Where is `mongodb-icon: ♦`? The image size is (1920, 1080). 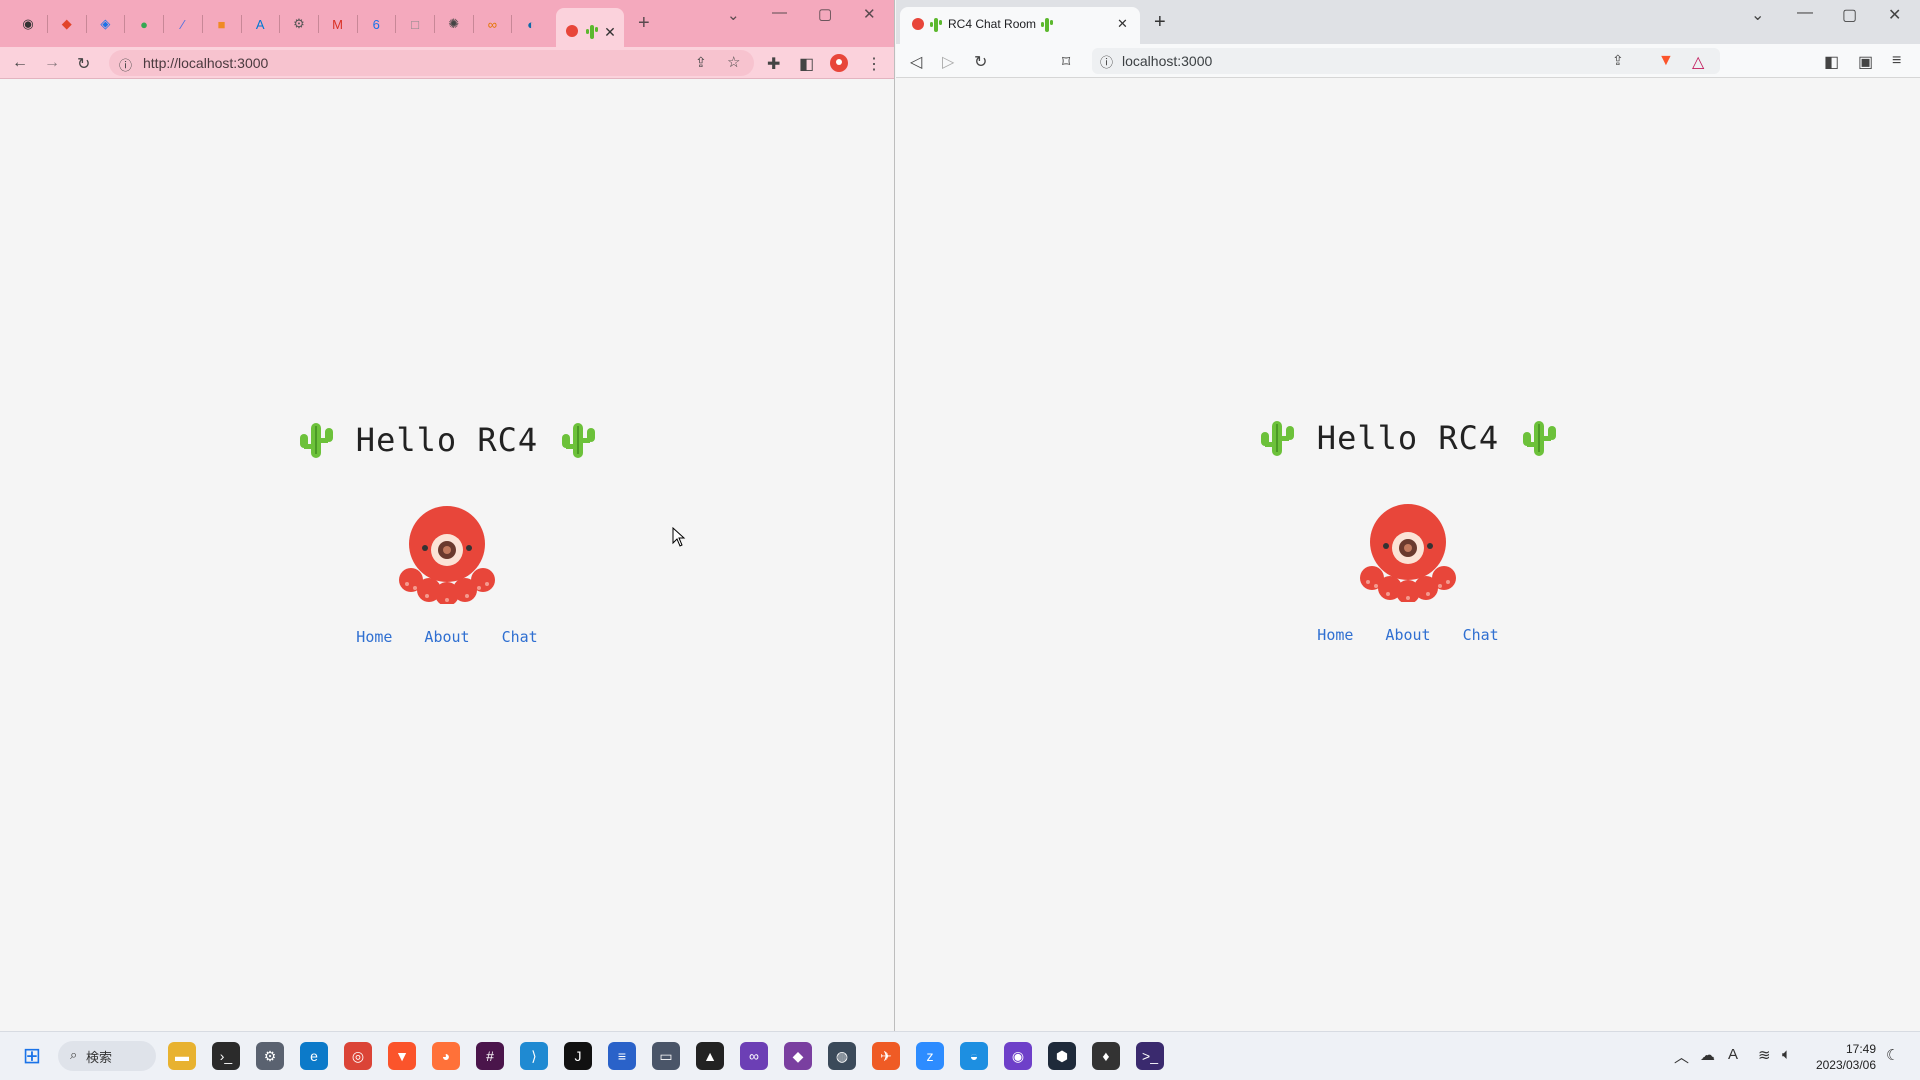 mongodb-icon: ♦ is located at coordinates (1106, 1056).